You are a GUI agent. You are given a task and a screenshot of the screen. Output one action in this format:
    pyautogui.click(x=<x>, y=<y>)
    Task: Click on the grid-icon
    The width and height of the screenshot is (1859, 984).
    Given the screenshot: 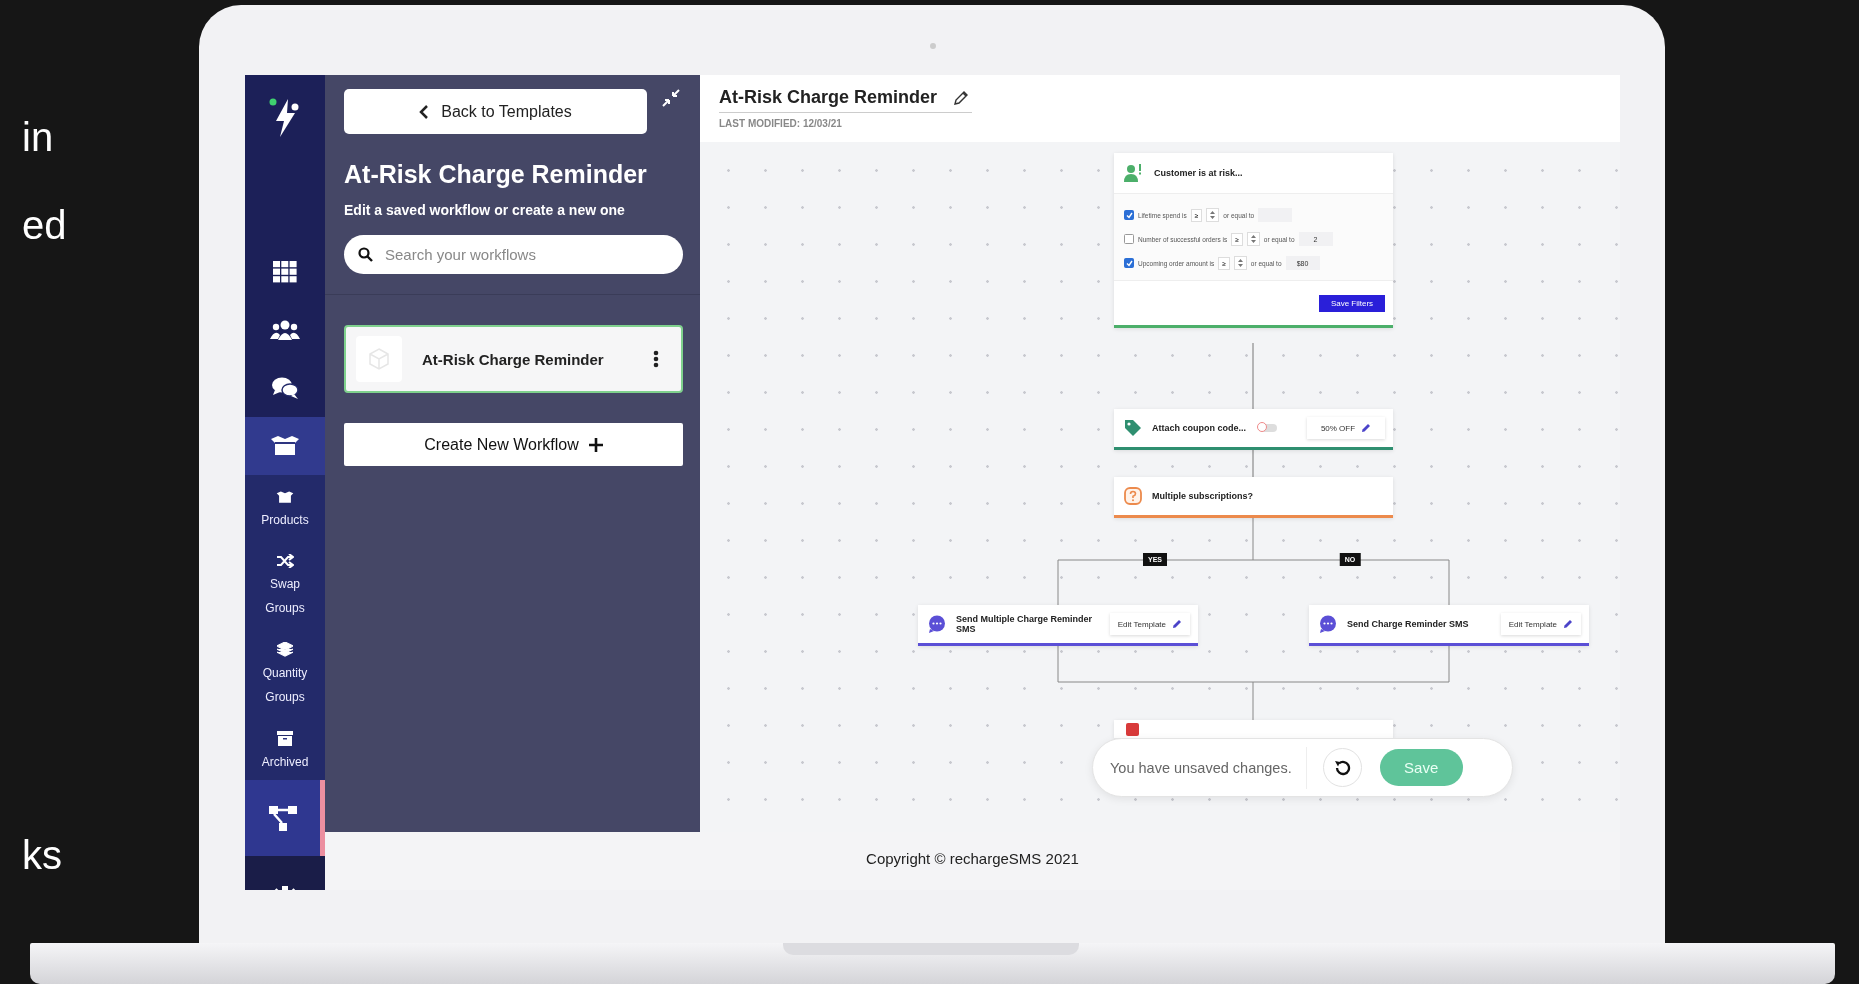 What is the action you would take?
    pyautogui.click(x=285, y=272)
    